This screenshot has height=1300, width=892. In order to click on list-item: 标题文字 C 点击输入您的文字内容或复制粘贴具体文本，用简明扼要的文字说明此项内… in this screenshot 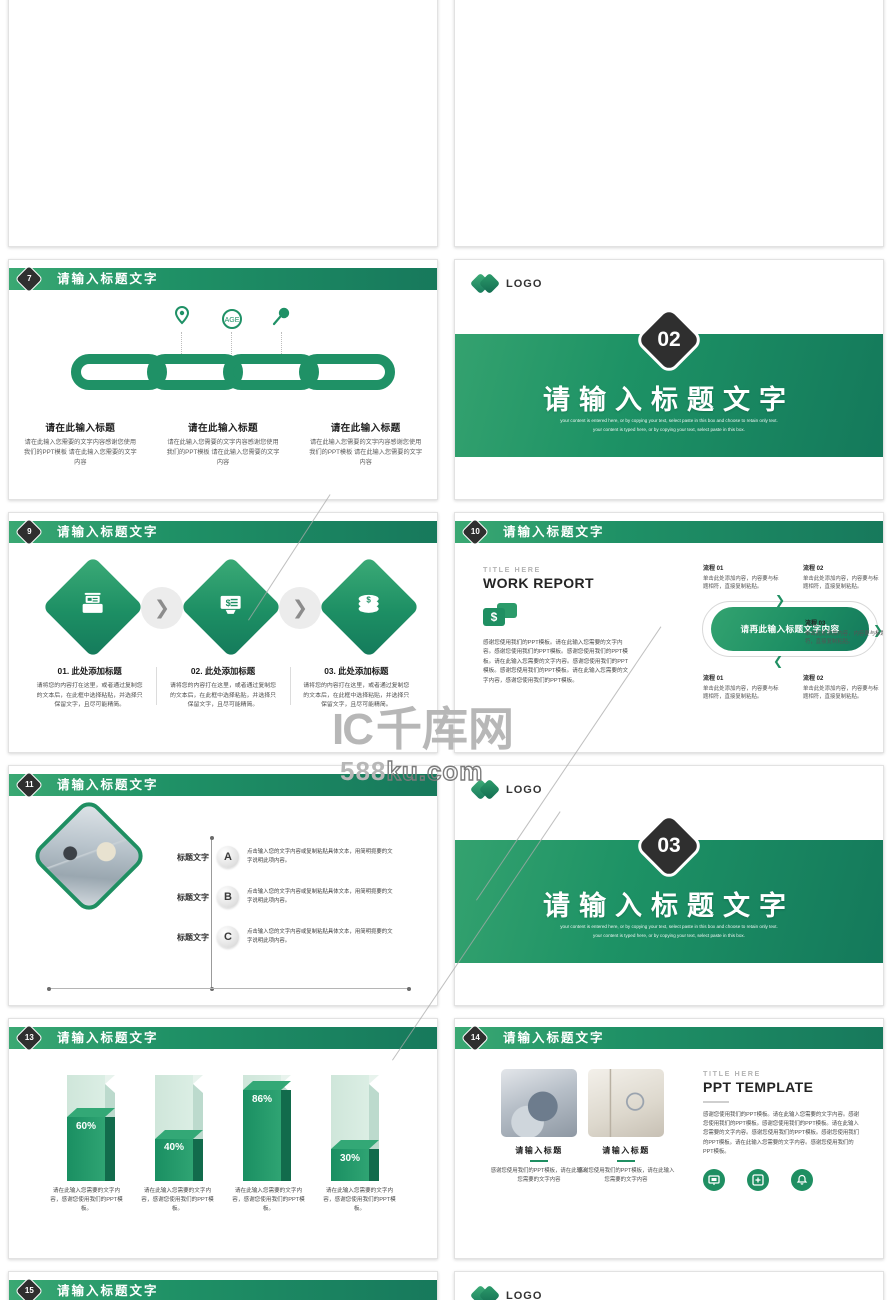, I will do `click(277, 937)`.